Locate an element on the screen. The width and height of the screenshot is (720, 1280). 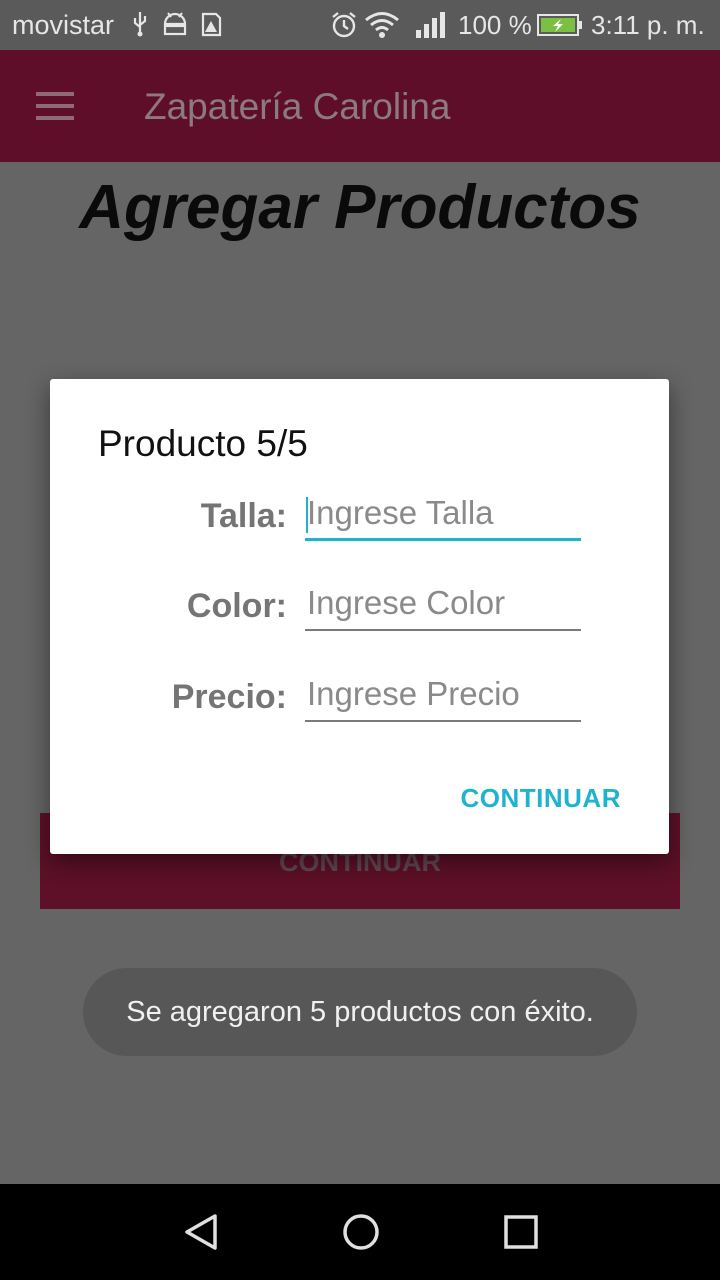
dialog-title: Producto 5/5 is located at coordinates (203, 443).